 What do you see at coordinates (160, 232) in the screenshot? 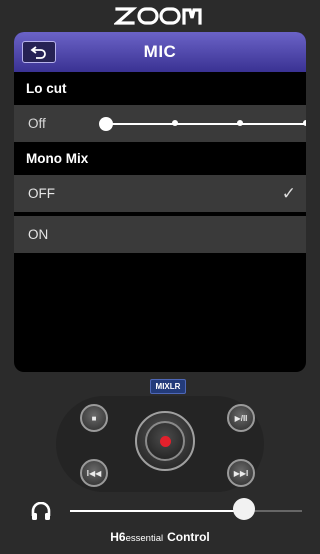
I see `mono-mix-option-on: ON` at bounding box center [160, 232].